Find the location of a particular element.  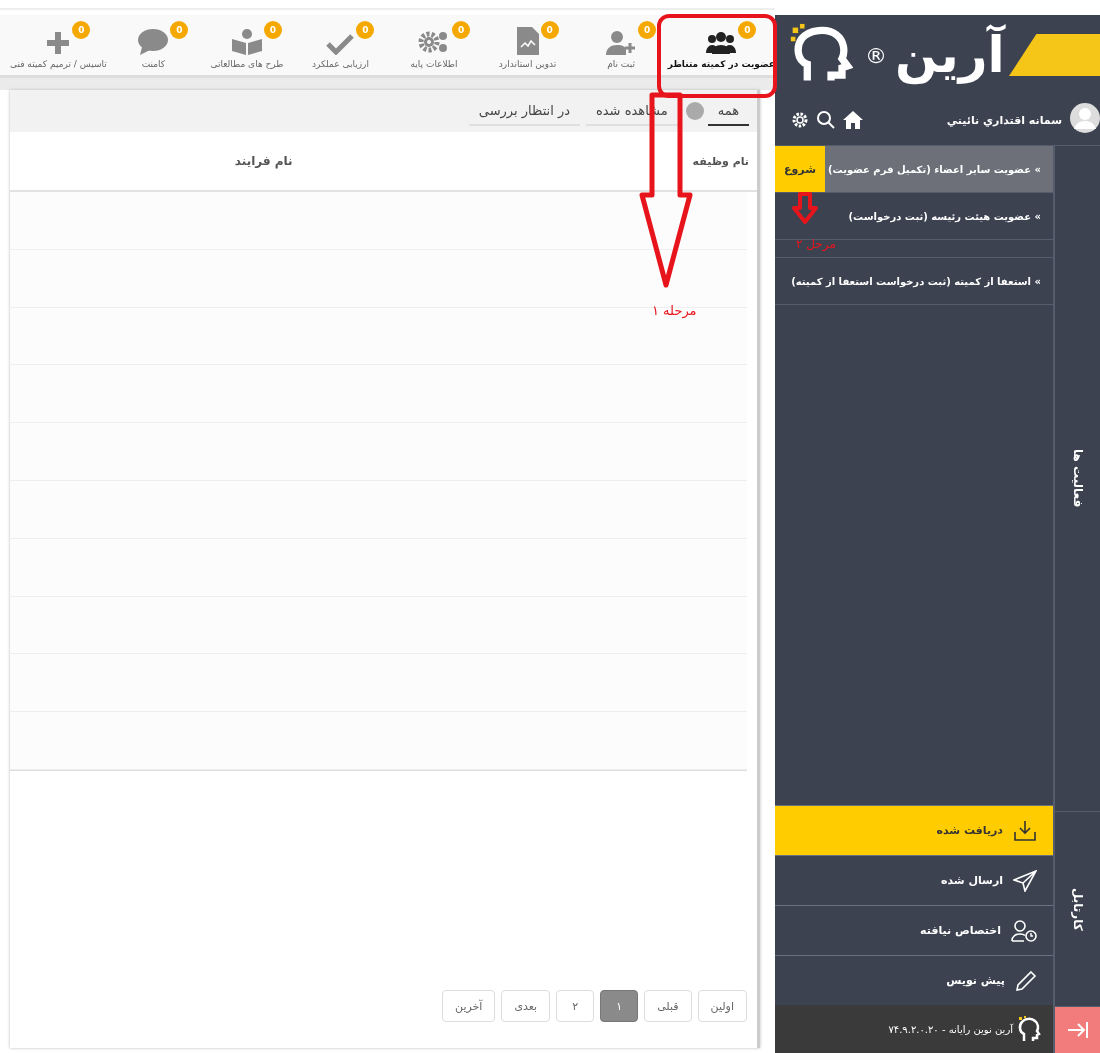

rail-label: کارتابل is located at coordinates (1077, 909).